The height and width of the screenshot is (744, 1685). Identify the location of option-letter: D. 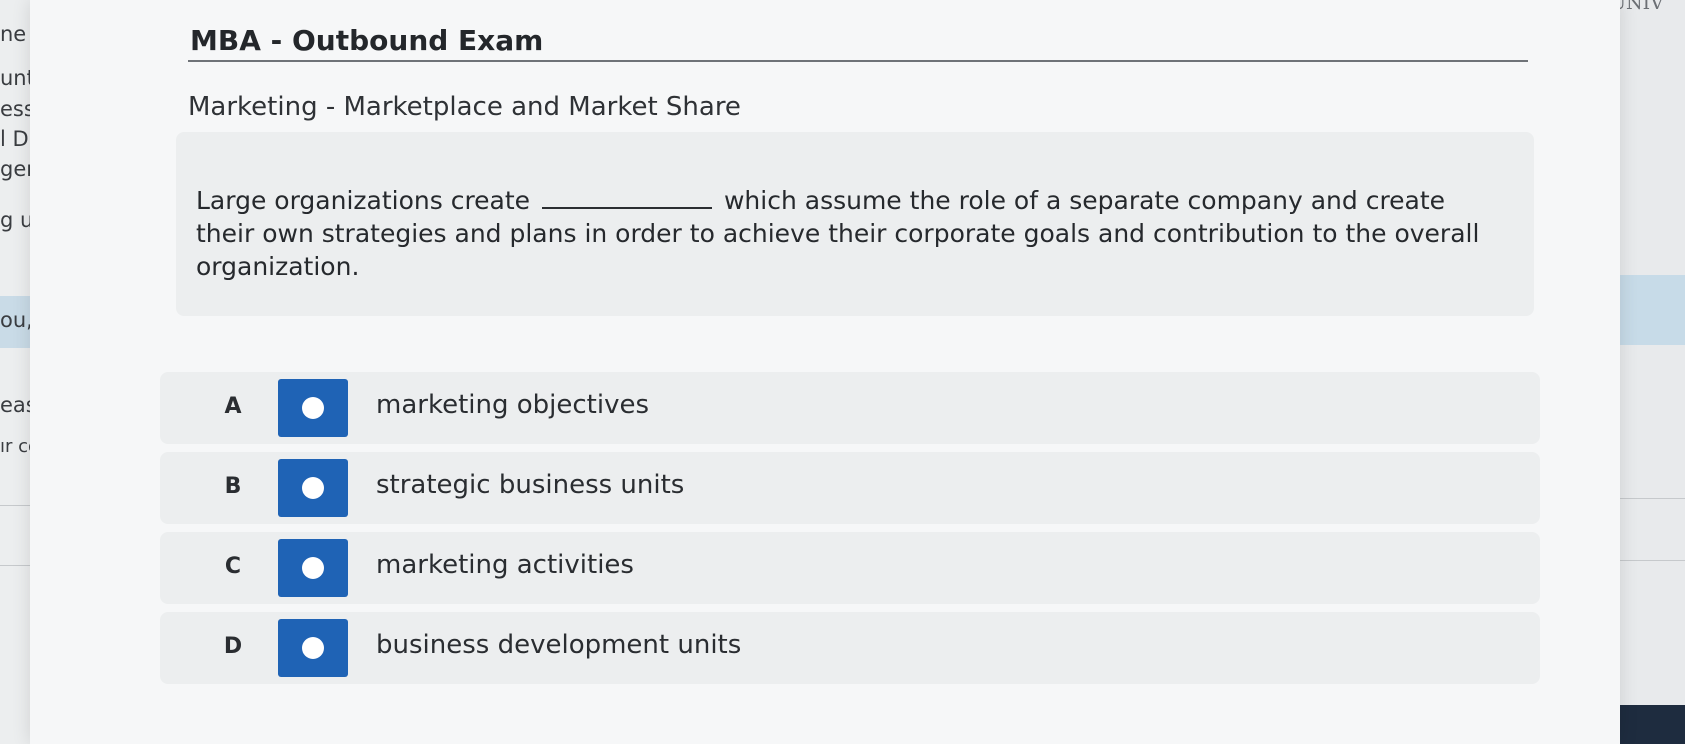
(233, 646).